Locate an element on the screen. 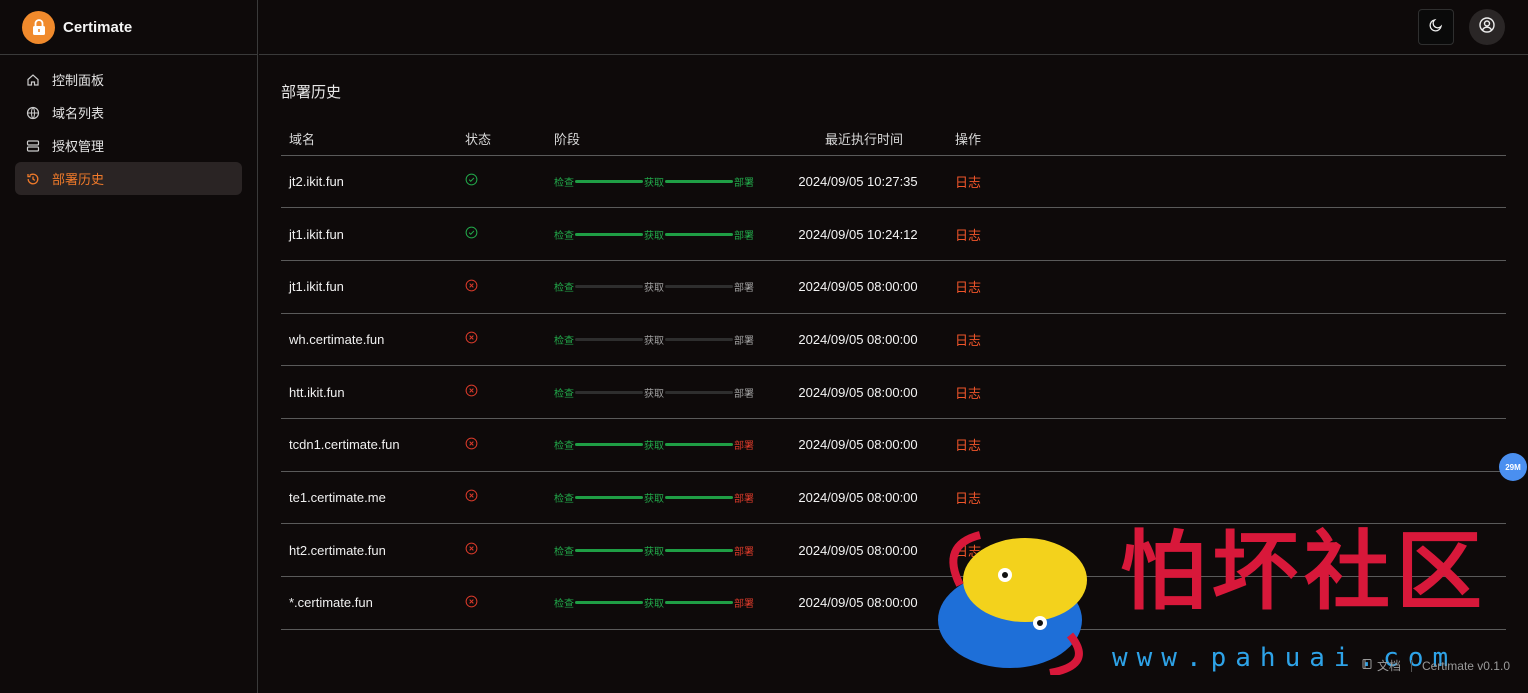 This screenshot has width=1528, height=693. topbar is located at coordinates (893, 27).